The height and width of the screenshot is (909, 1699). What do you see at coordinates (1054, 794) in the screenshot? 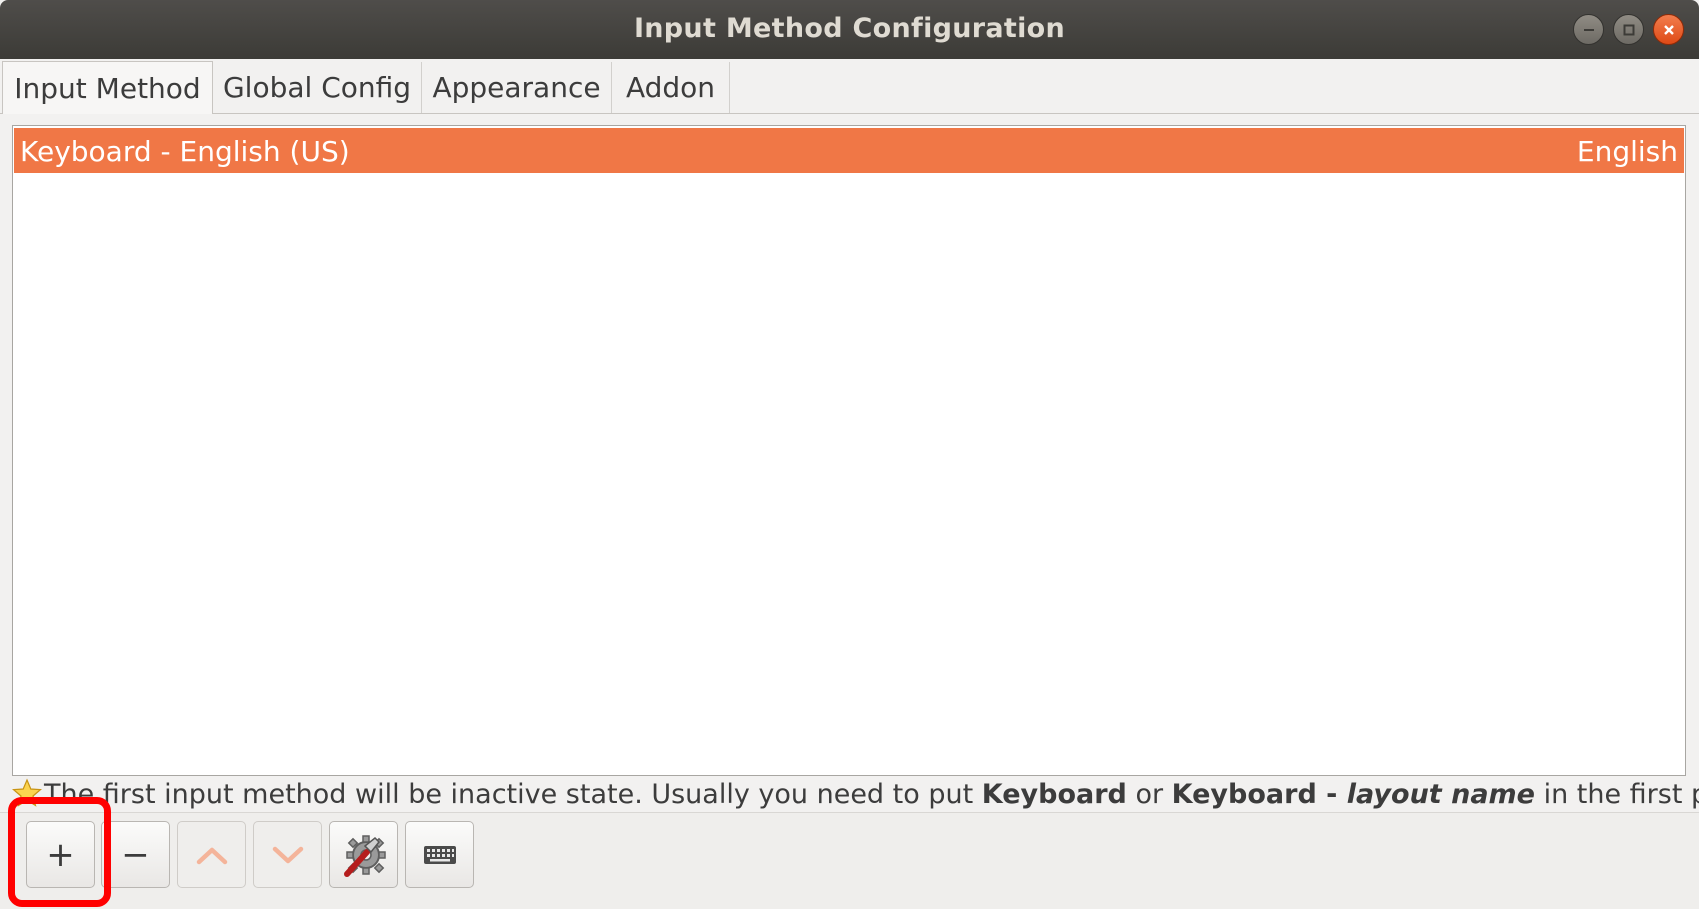
I see `hint-keyword-keyboard: Keyboard` at bounding box center [1054, 794].